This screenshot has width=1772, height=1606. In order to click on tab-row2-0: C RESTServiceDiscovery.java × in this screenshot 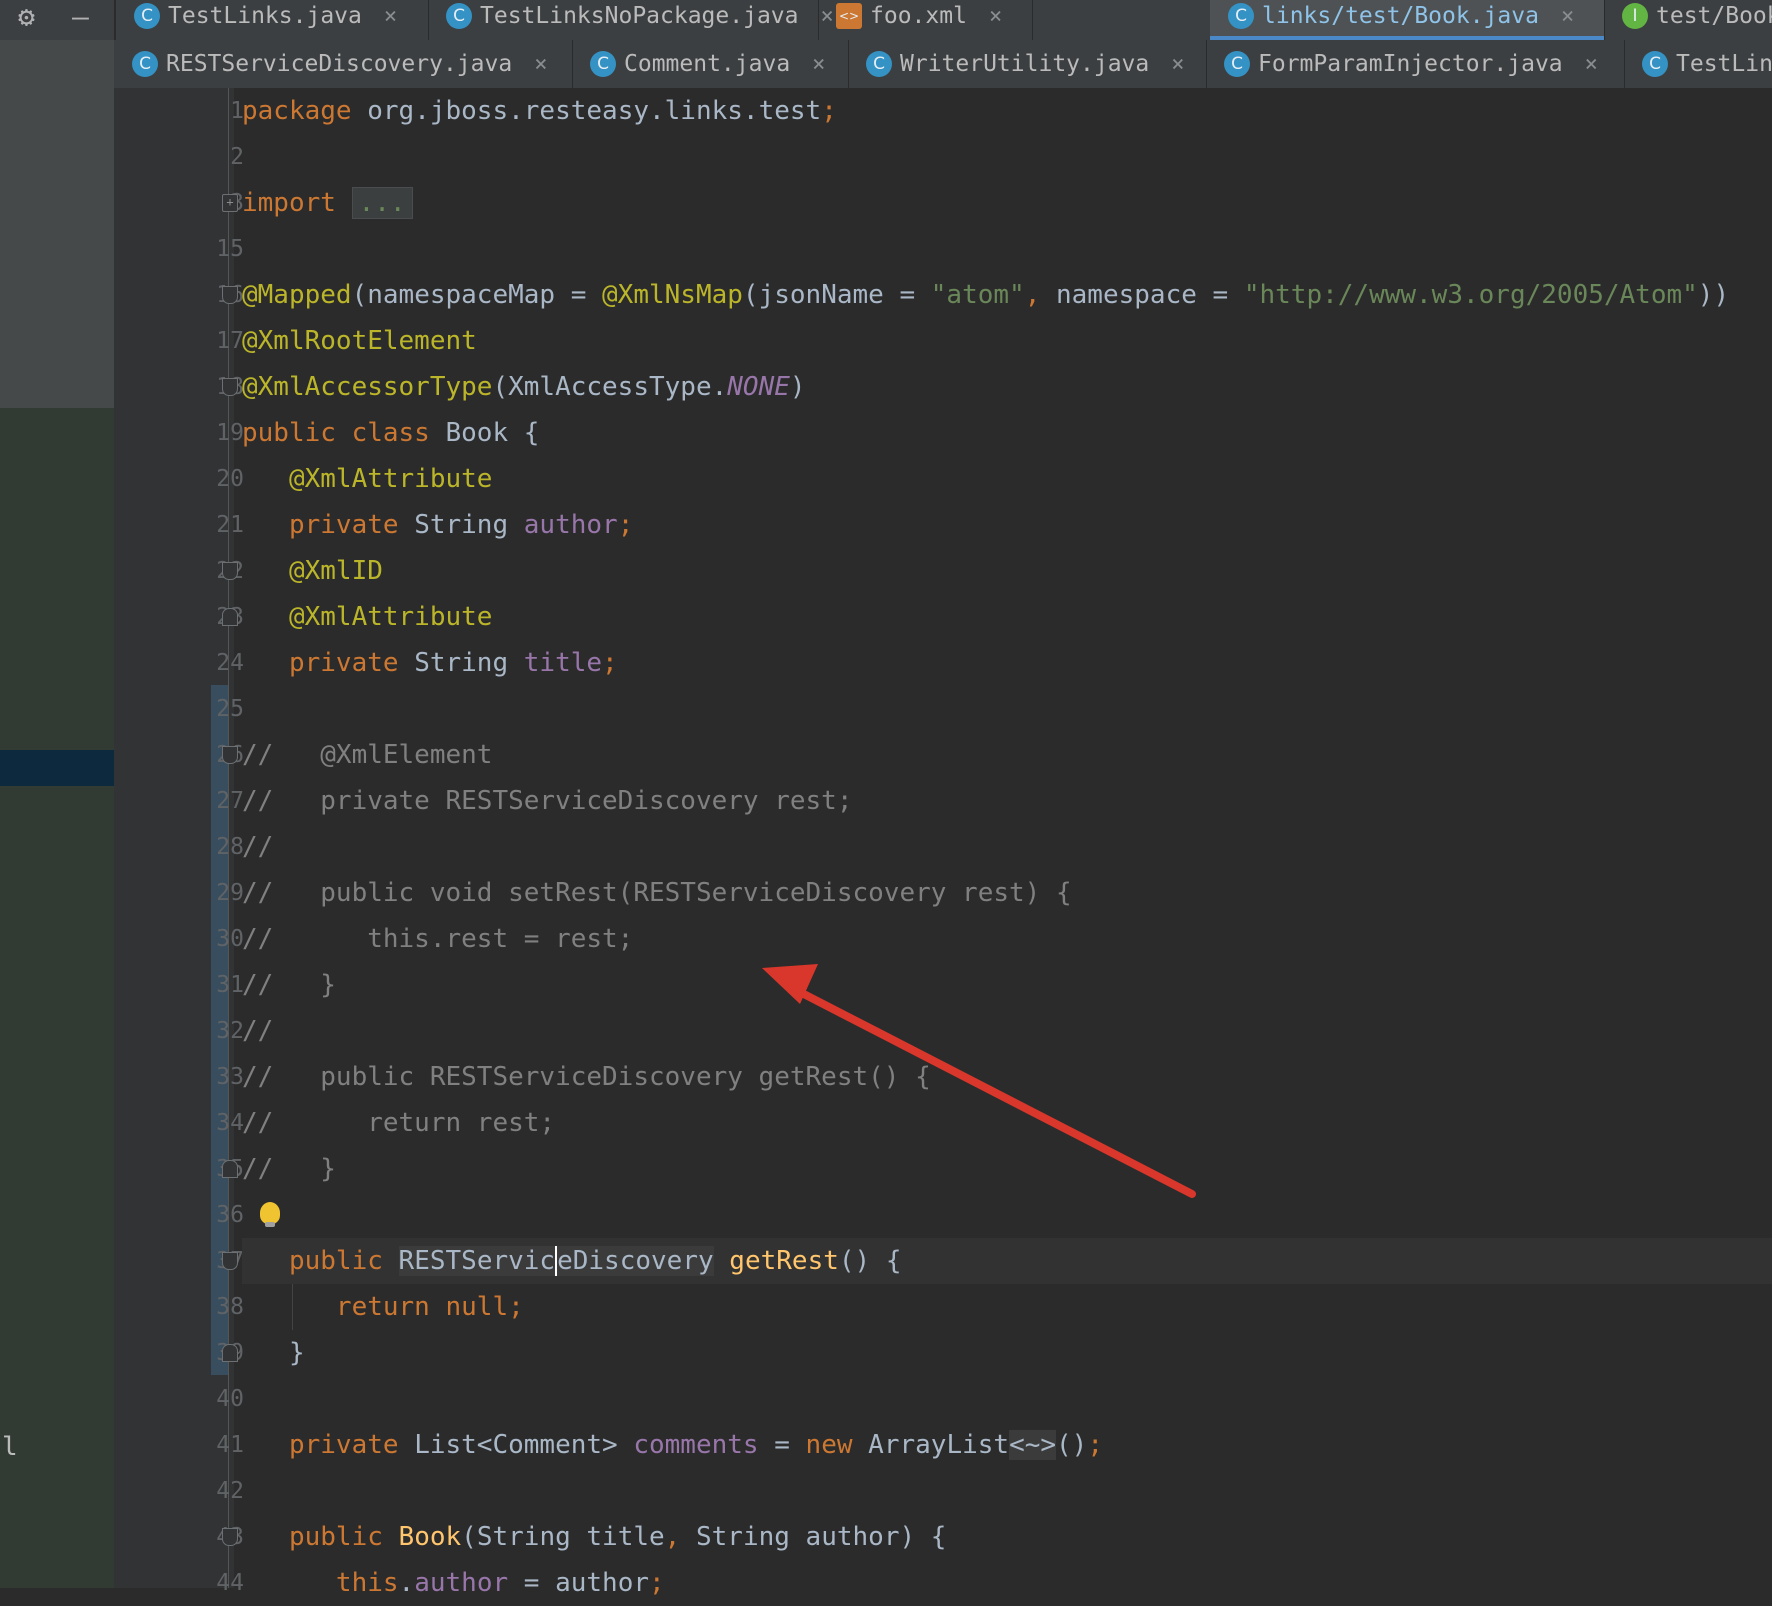, I will do `click(343, 64)`.